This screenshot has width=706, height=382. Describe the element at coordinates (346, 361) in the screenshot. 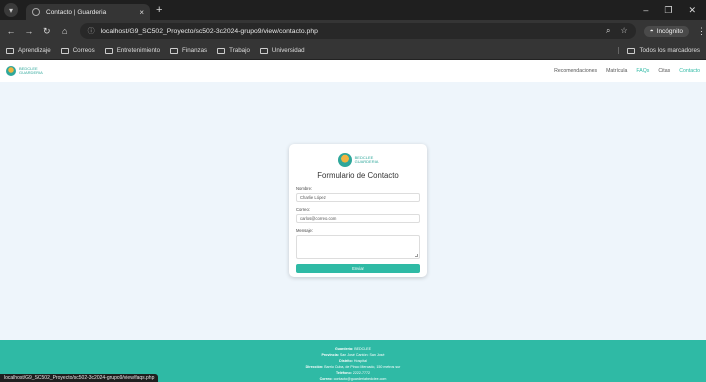

I see `footer-key: Distrito:` at that location.